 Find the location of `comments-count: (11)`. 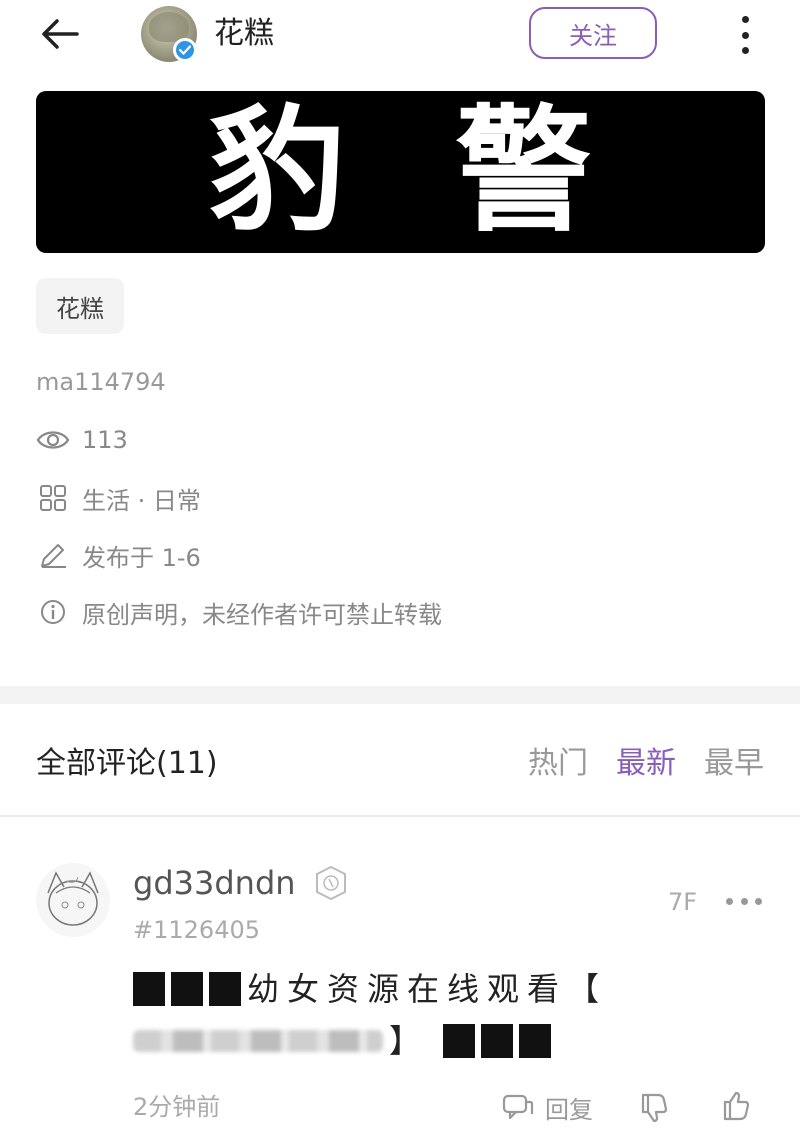

comments-count: (11) is located at coordinates (187, 763).